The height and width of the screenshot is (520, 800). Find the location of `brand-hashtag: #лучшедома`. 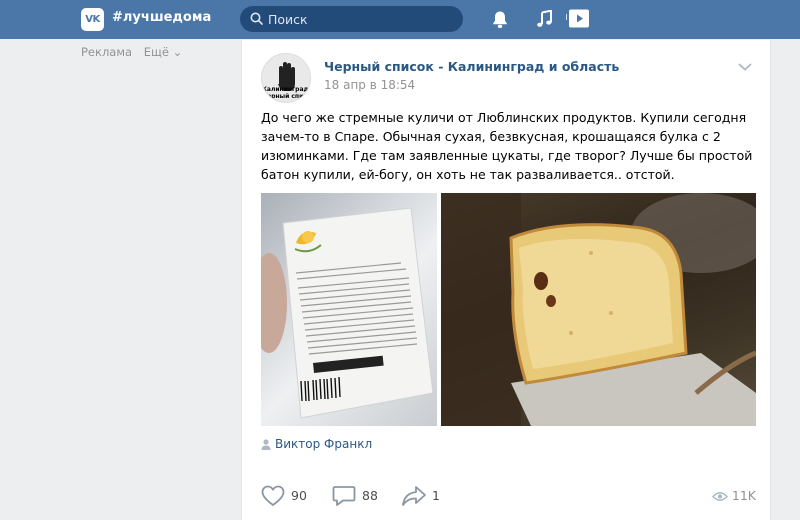

brand-hashtag: #лучшедома is located at coordinates (161, 17).